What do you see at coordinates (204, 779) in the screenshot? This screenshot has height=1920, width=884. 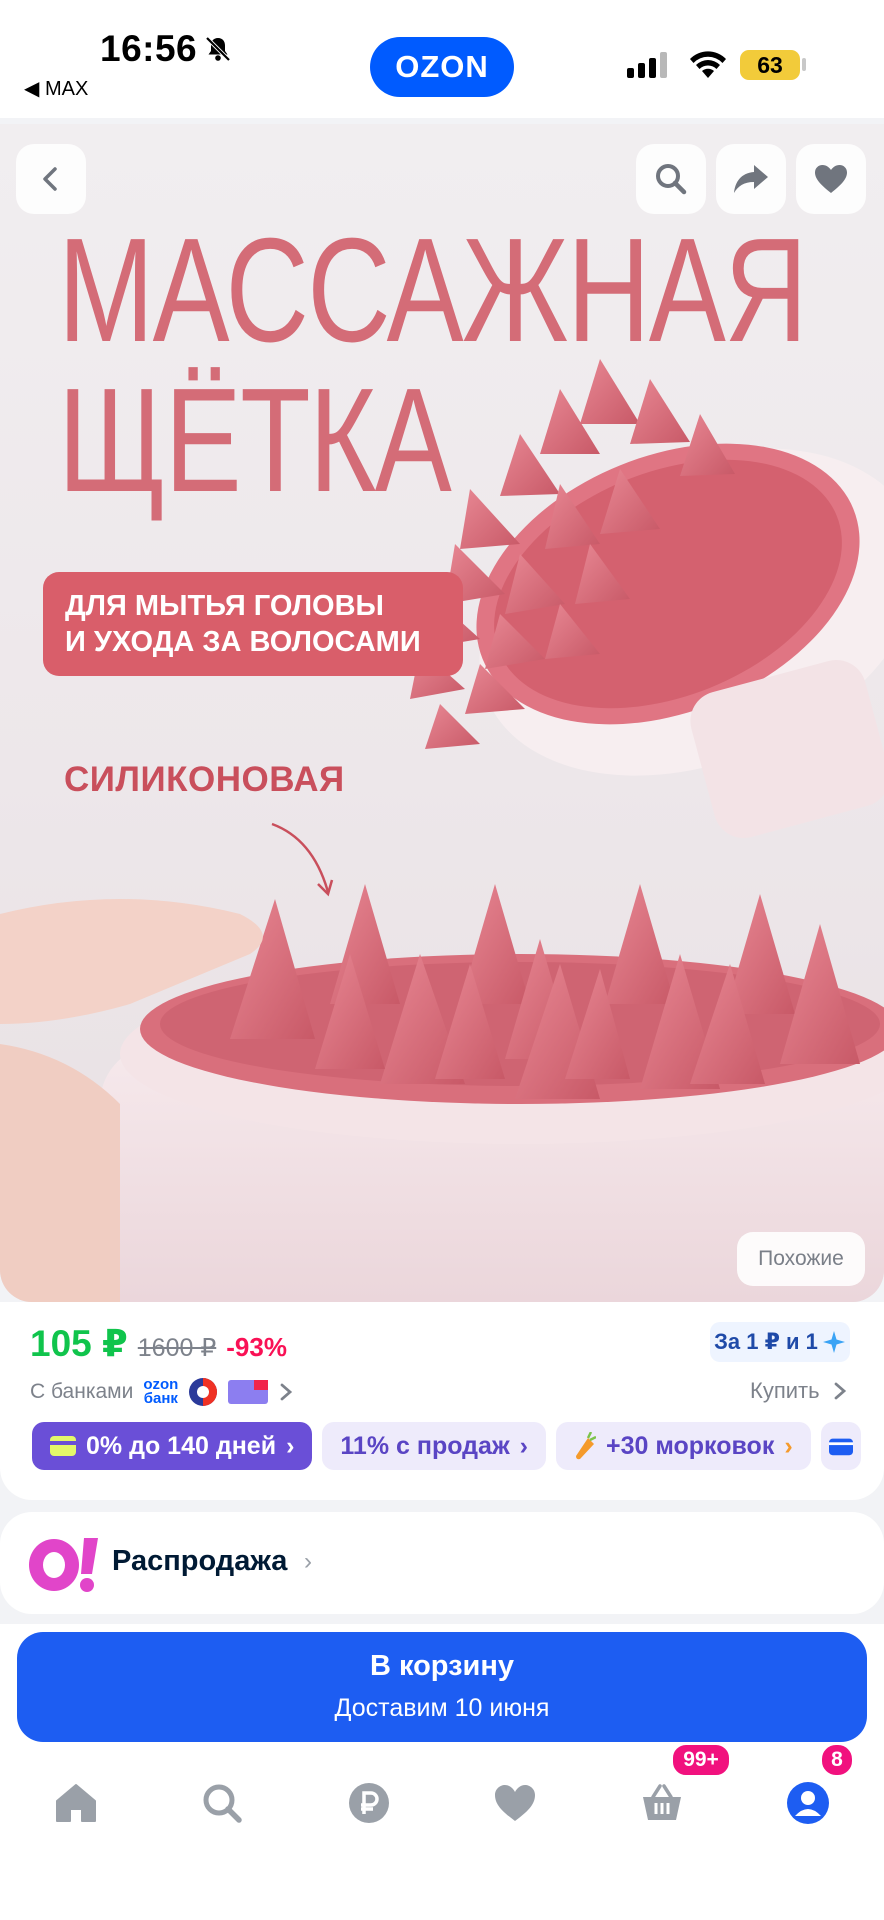 I see `hero-subtitle: СИЛИКОНОВАЯ` at bounding box center [204, 779].